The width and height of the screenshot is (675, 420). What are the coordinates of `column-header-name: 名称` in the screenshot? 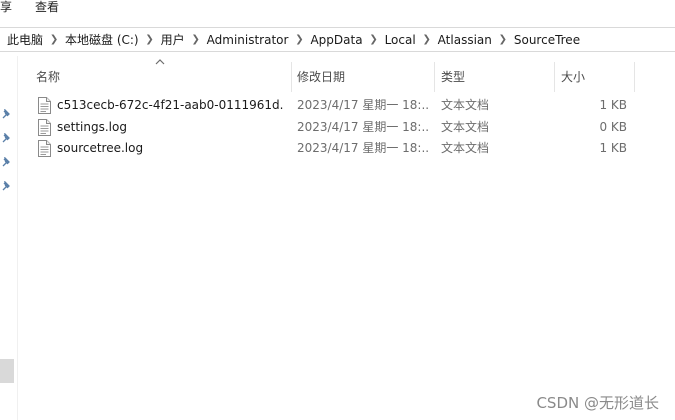 It's located at (163, 76).